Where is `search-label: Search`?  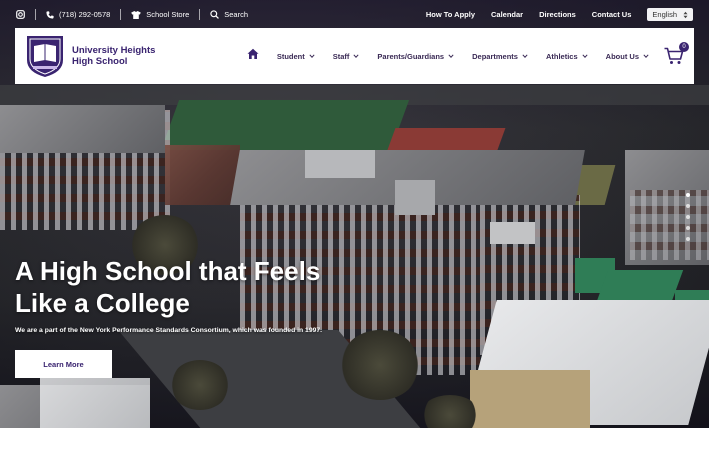 search-label: Search is located at coordinates (236, 14).